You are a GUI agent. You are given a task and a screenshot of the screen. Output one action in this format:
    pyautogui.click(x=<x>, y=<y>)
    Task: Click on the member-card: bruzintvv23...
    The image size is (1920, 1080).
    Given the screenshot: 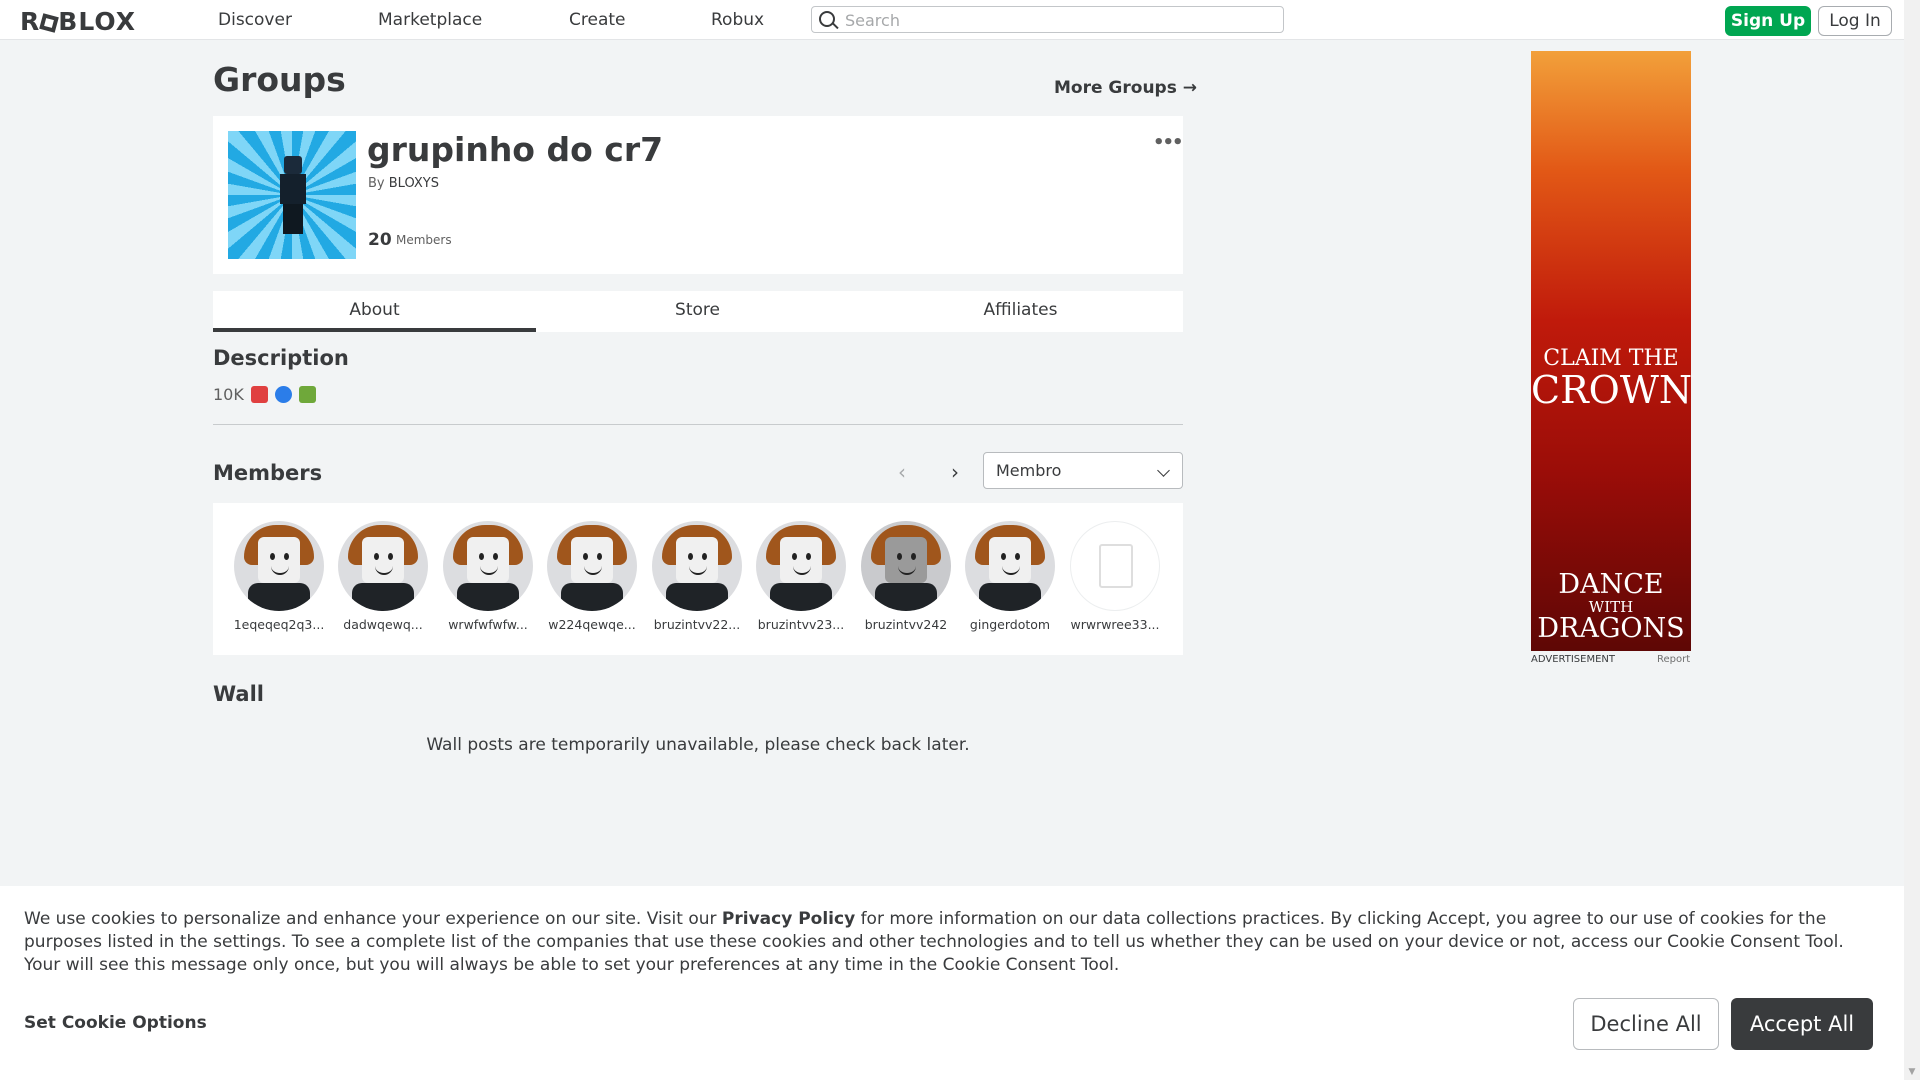 What is the action you would take?
    pyautogui.click(x=801, y=576)
    